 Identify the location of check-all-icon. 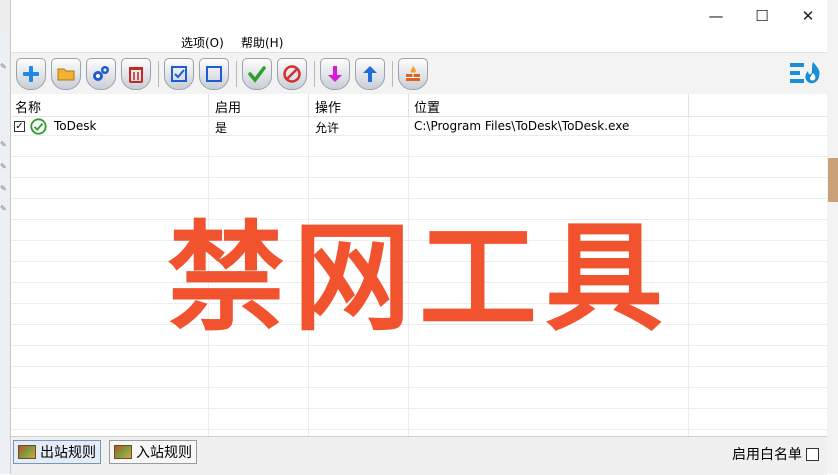
(179, 74).